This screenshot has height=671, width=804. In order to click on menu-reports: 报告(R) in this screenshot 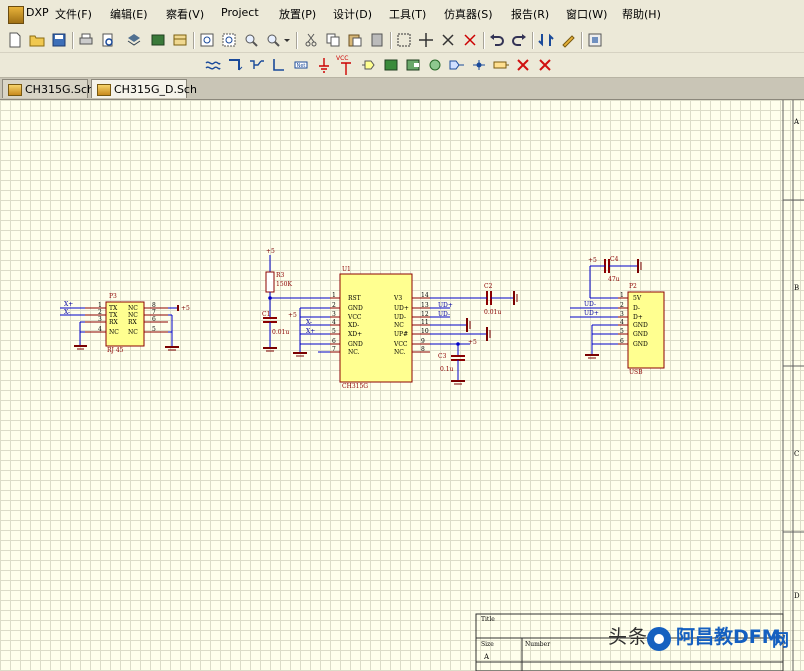, I will do `click(530, 14)`.